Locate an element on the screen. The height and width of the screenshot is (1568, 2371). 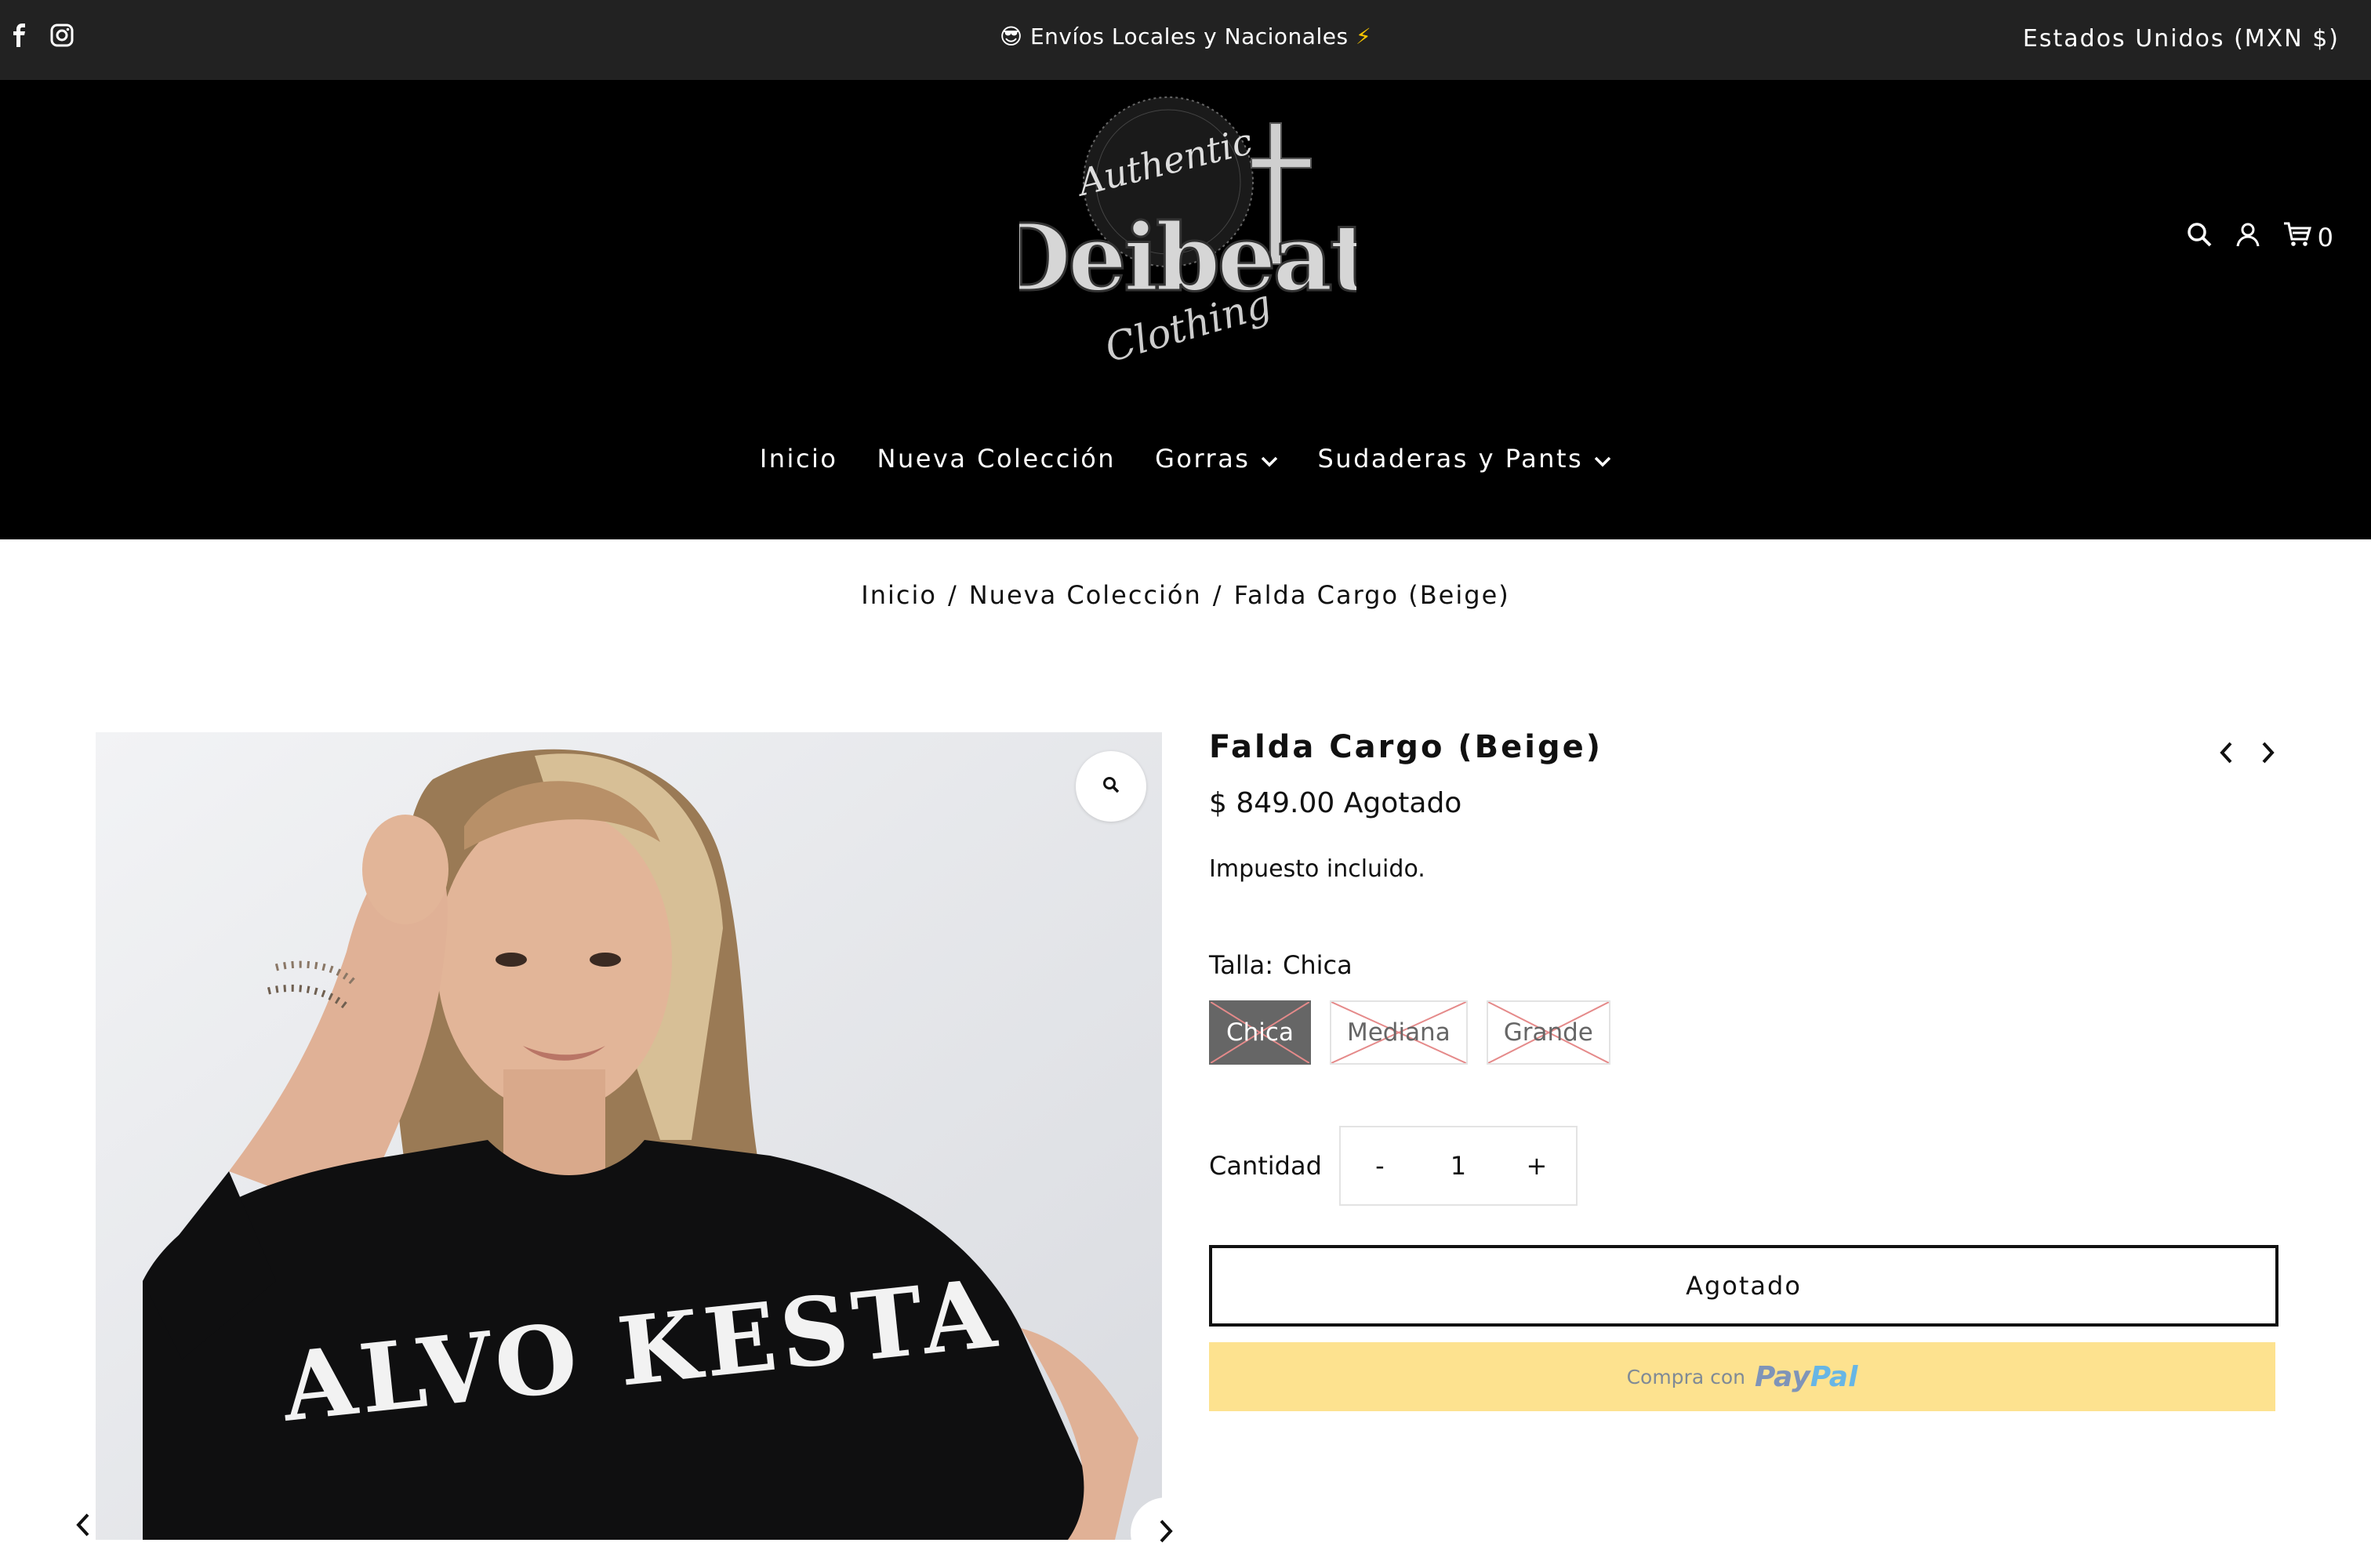
currency-selector: Estados Unidos (MXN $) is located at coordinates (2181, 39).